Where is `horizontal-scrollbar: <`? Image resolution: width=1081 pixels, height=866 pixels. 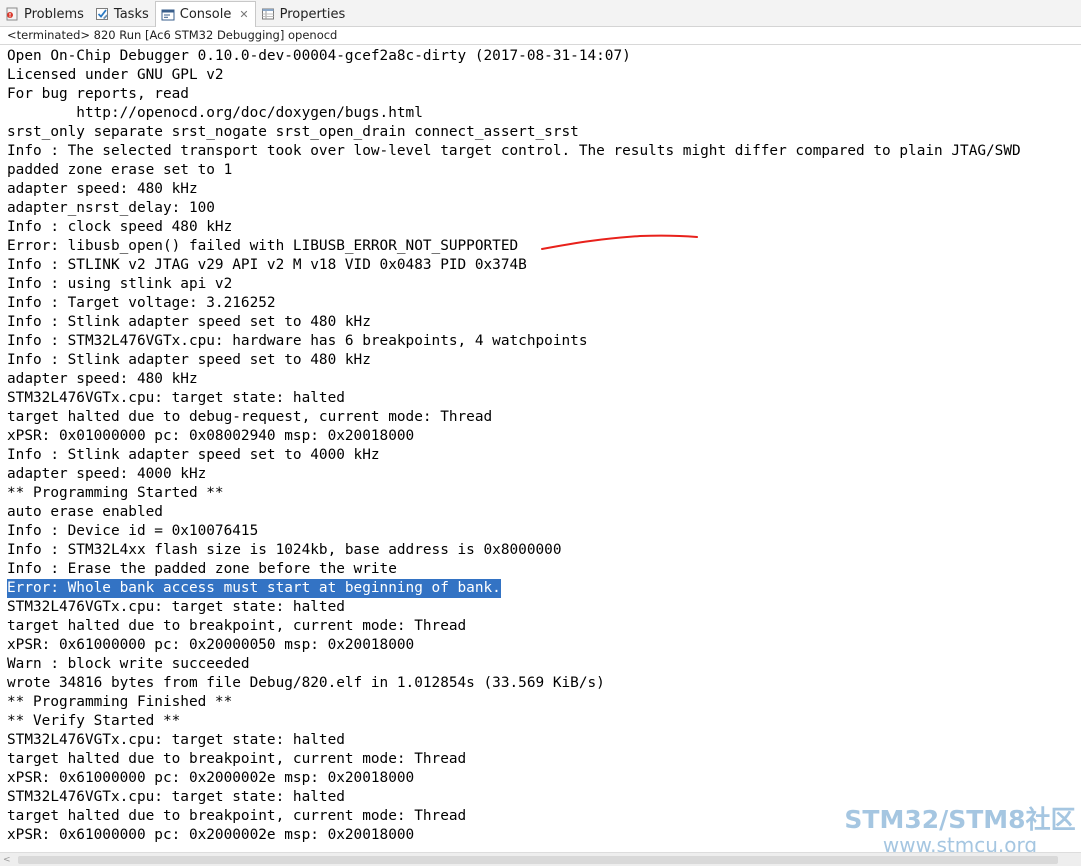
horizontal-scrollbar: < is located at coordinates (540, 859).